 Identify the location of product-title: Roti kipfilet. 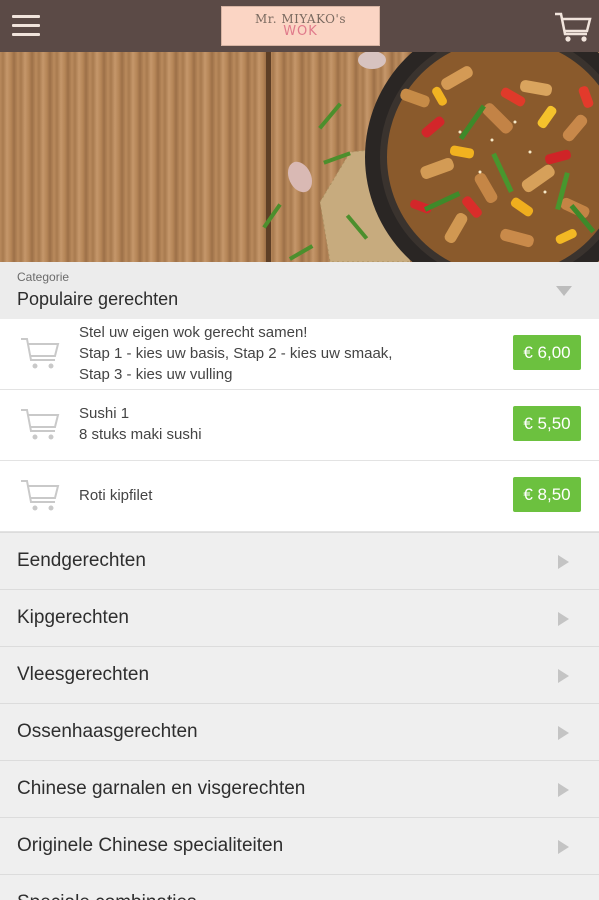
(116, 495).